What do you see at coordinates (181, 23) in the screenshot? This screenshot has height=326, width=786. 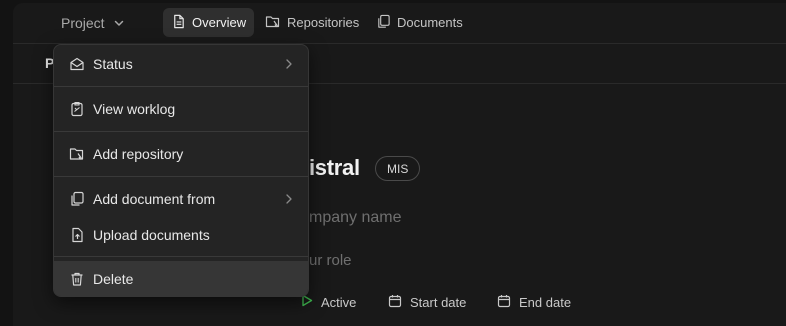 I see `document-icon` at bounding box center [181, 23].